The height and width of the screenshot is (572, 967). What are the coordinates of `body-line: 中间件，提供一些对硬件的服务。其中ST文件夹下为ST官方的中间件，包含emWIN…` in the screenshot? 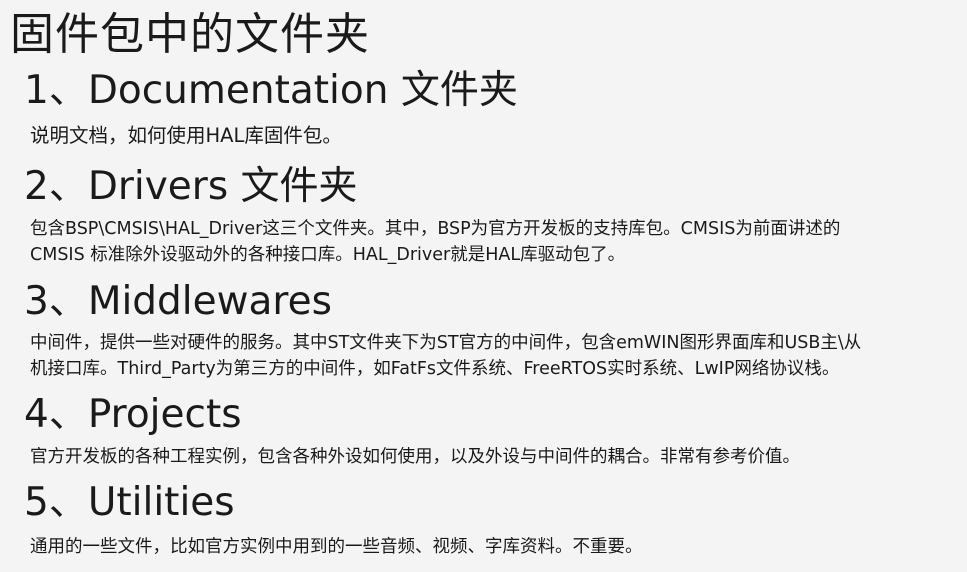 It's located at (446, 343).